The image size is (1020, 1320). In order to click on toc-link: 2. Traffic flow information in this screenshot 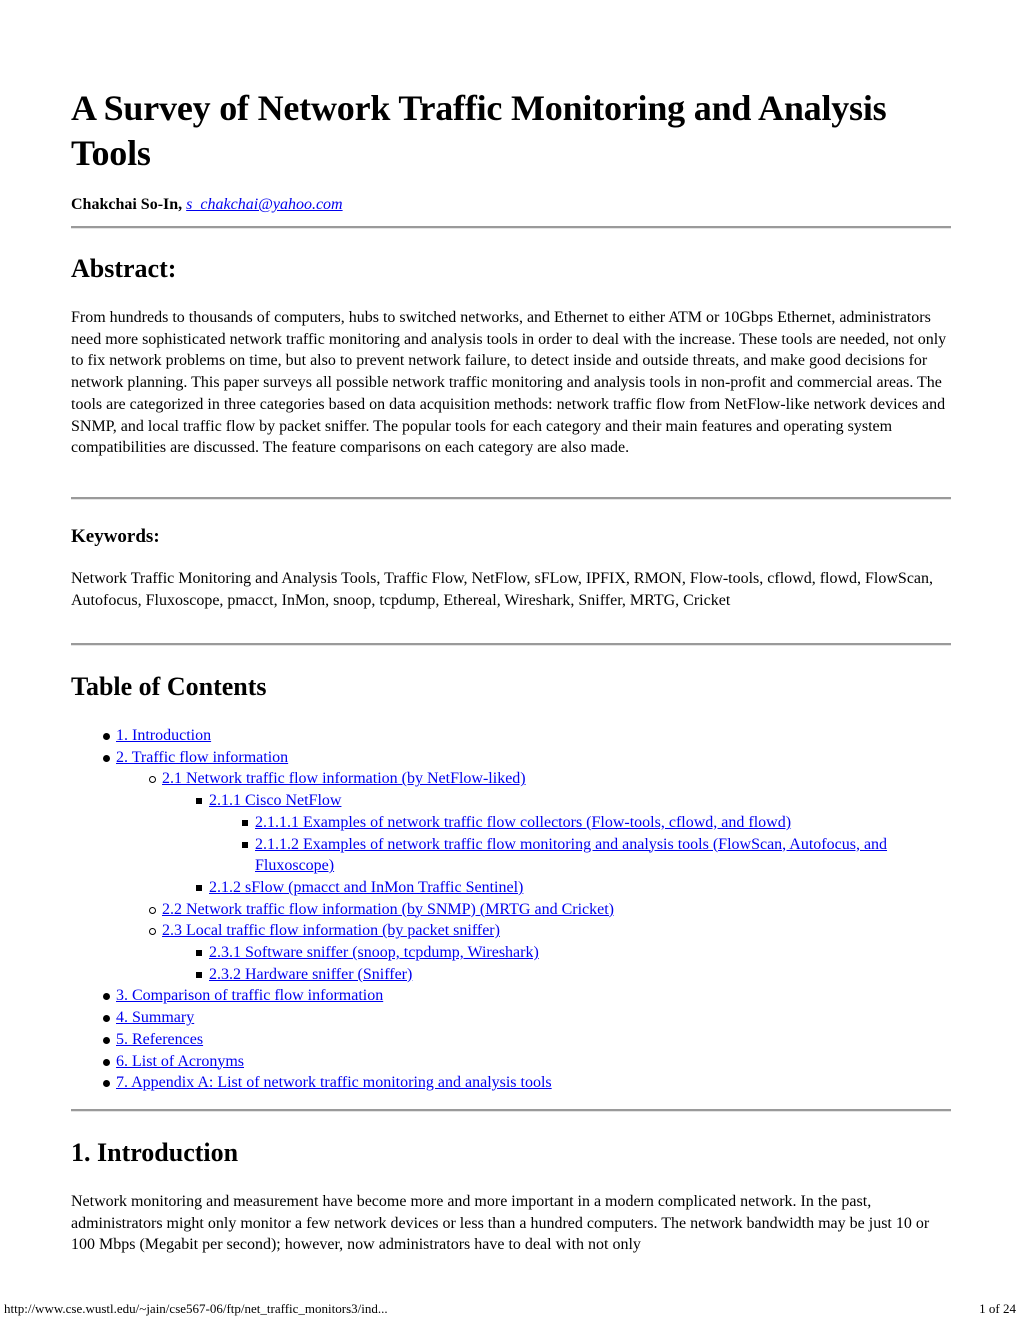, I will do `click(526, 758)`.